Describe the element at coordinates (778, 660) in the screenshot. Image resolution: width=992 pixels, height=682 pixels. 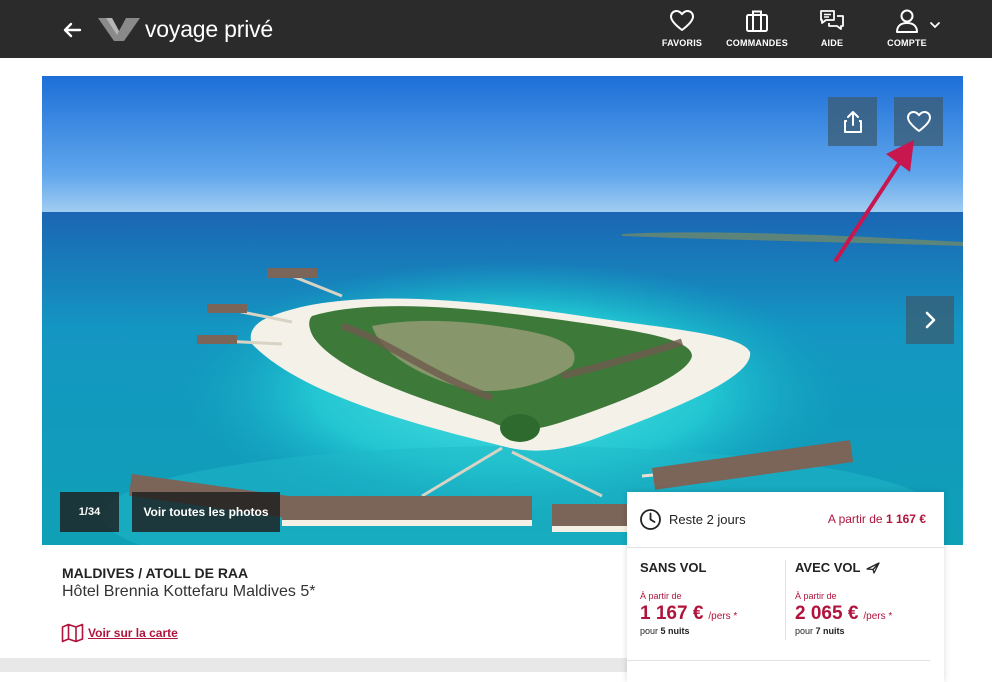
I see `card-separator` at that location.